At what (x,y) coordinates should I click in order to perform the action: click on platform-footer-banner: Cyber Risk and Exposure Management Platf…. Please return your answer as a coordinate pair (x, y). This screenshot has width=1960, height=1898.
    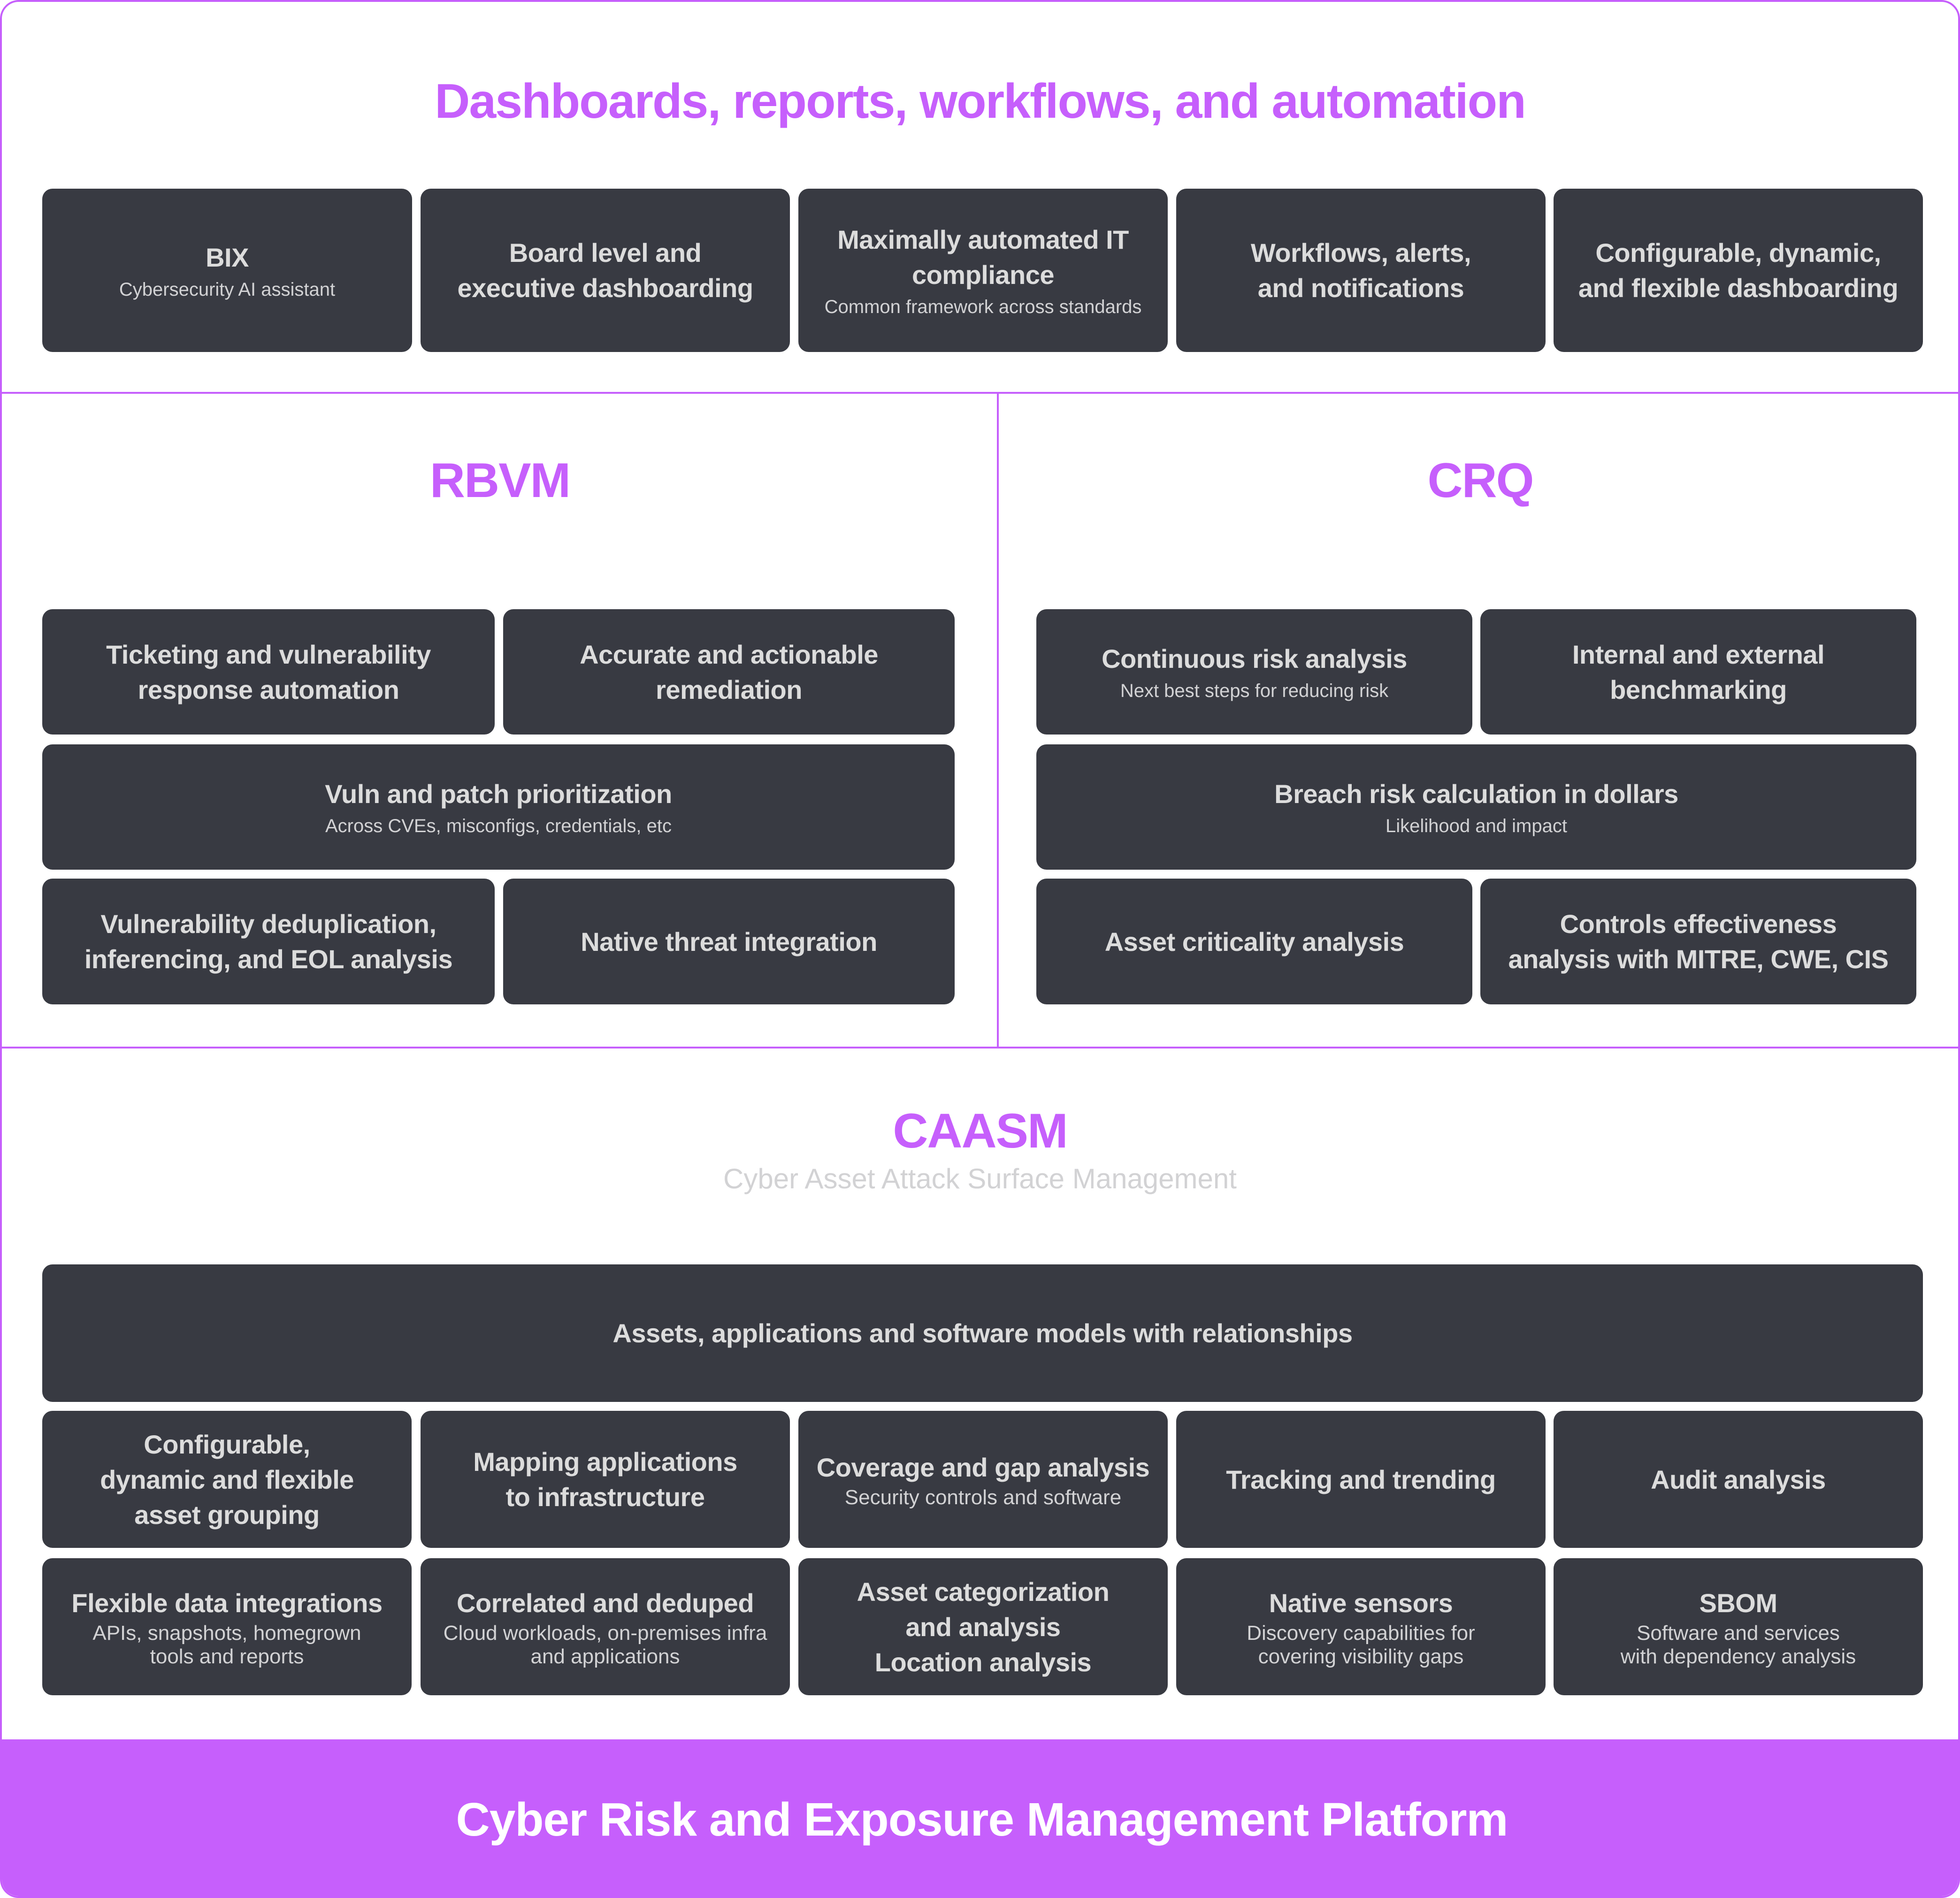
    Looking at the image, I should click on (980, 1817).